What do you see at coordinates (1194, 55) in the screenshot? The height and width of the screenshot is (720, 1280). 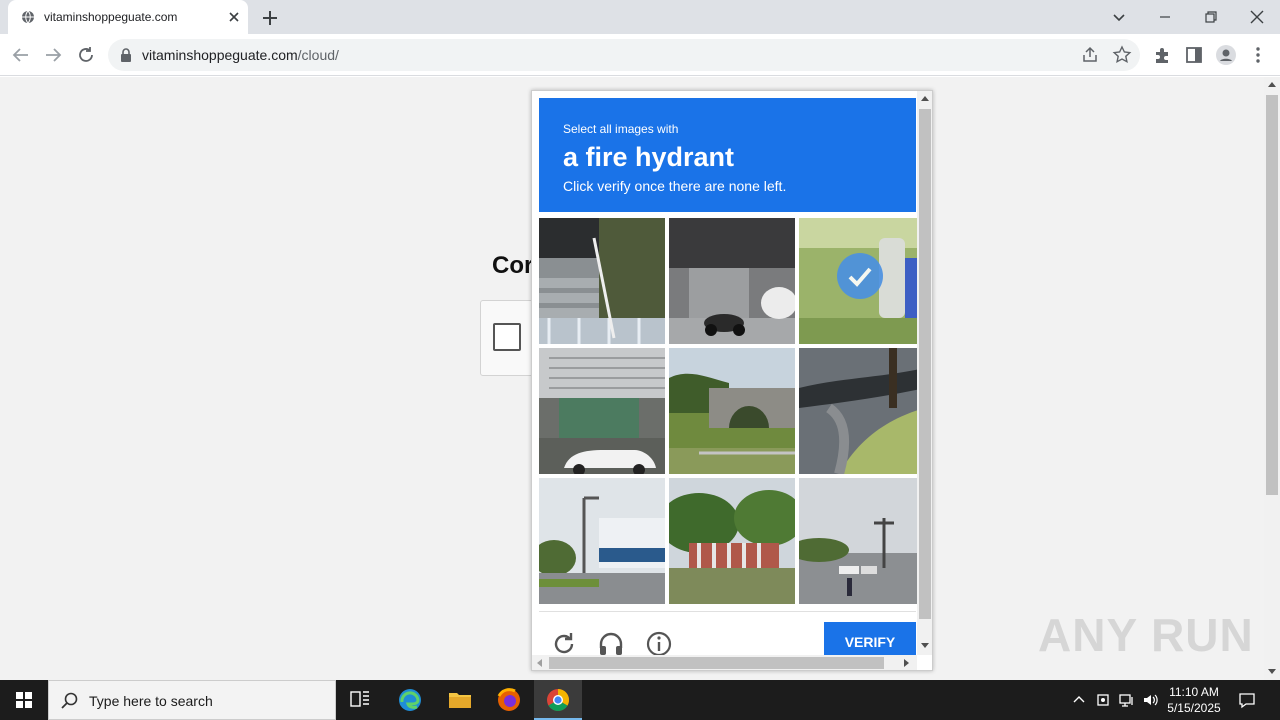 I see `side-panel-icon` at bounding box center [1194, 55].